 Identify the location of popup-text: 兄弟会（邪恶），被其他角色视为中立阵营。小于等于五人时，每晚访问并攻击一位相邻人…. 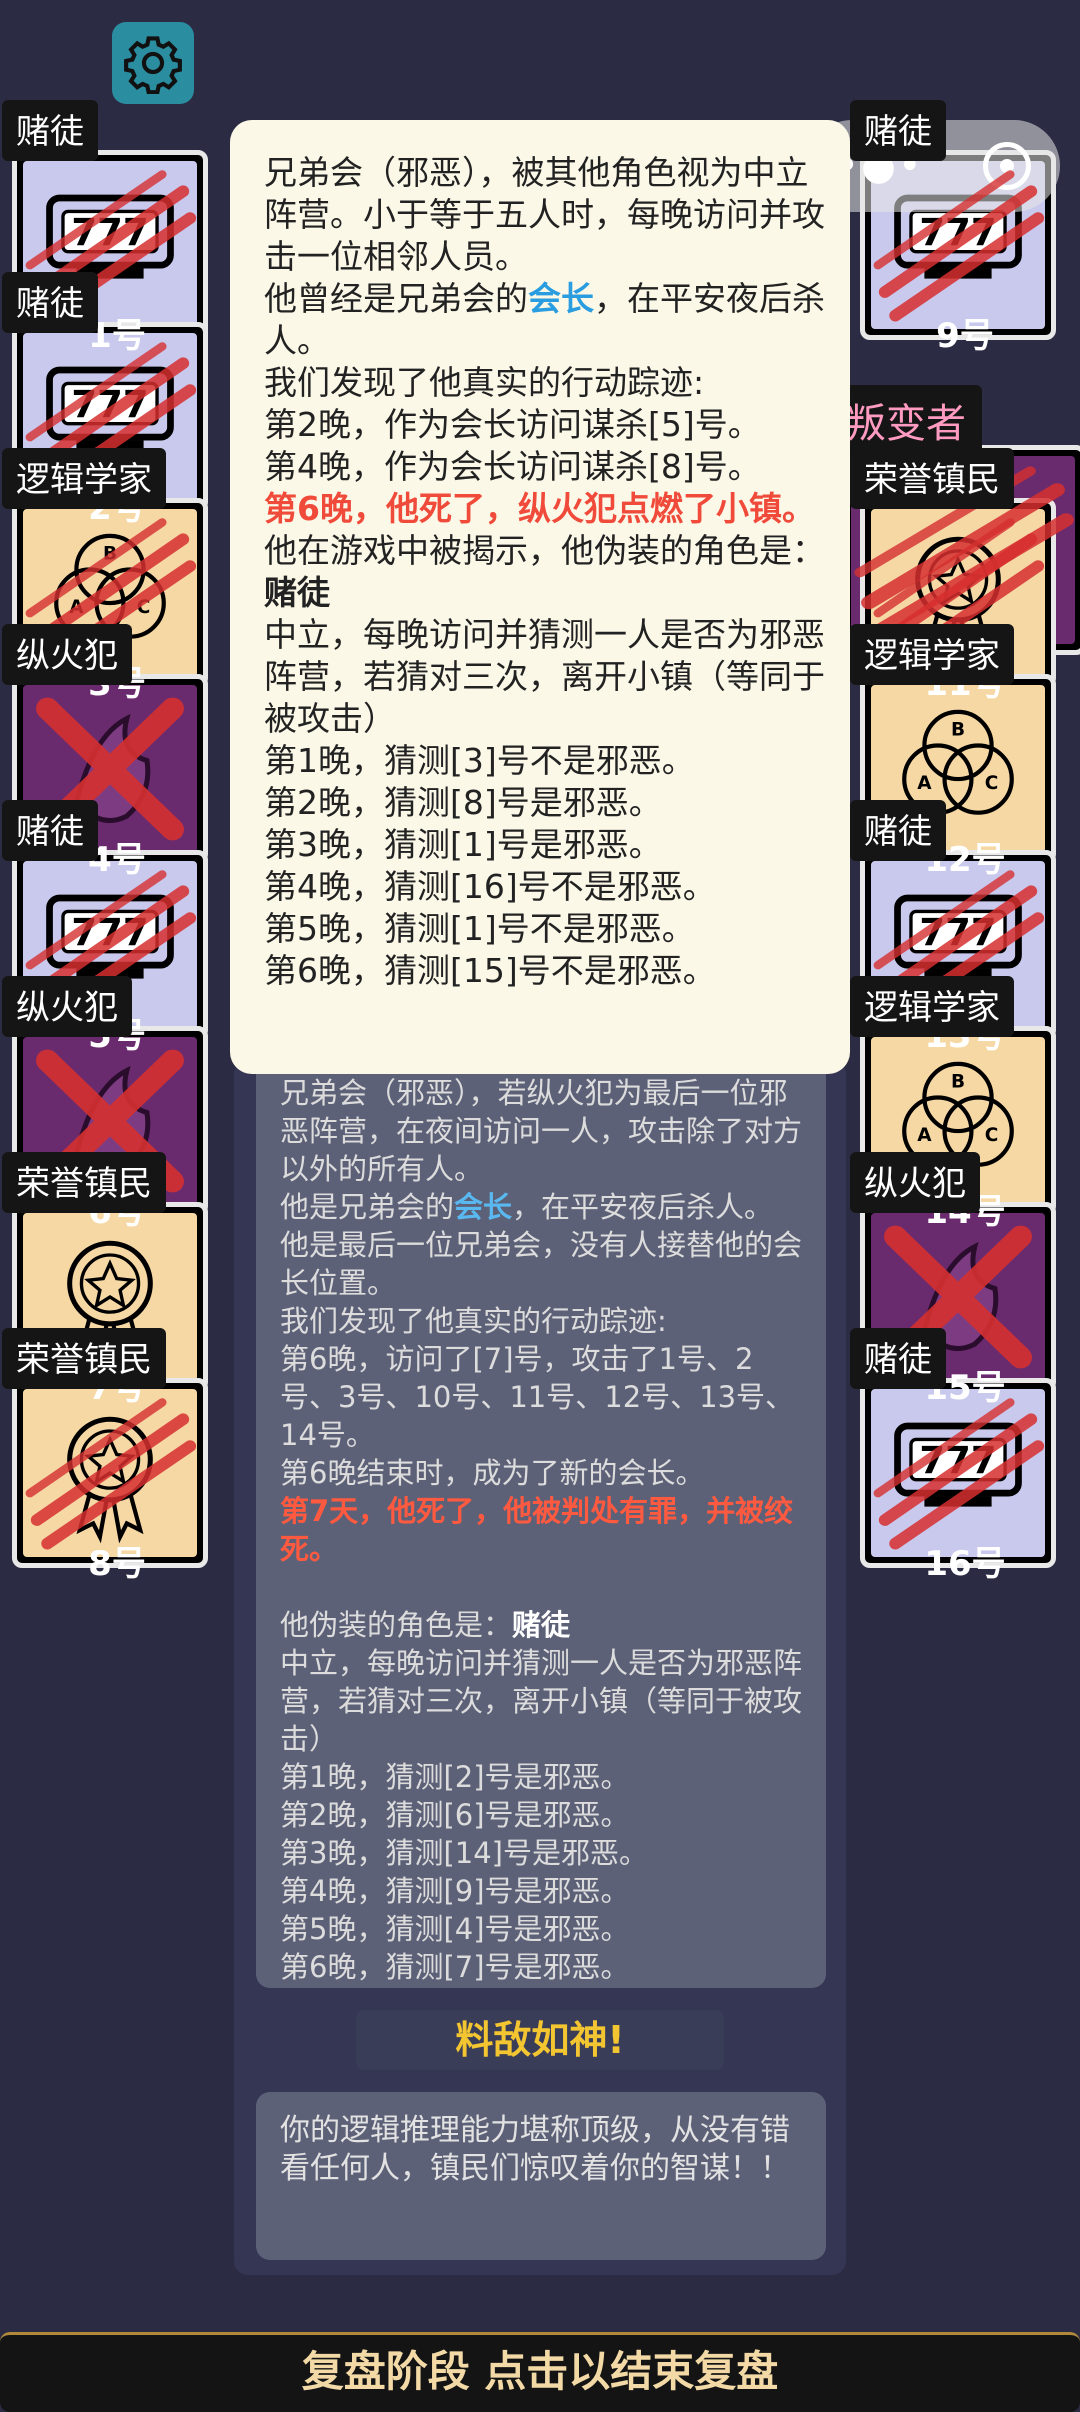
(544, 214).